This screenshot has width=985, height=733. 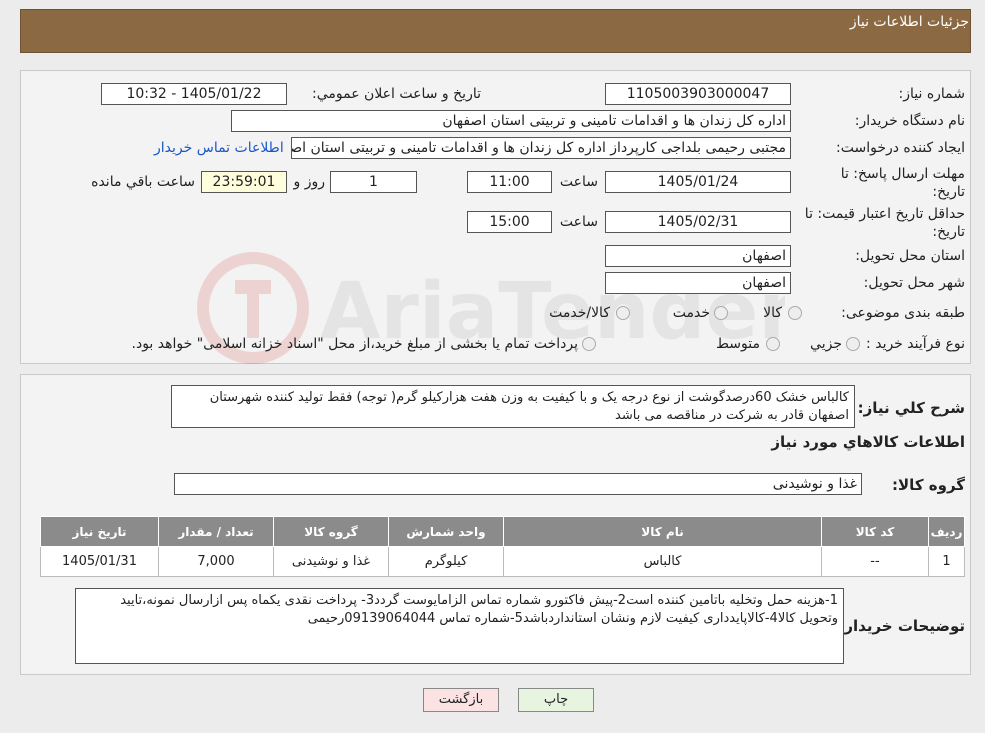 What do you see at coordinates (309, 182) in the screenshot?
I see `days-label: روز و` at bounding box center [309, 182].